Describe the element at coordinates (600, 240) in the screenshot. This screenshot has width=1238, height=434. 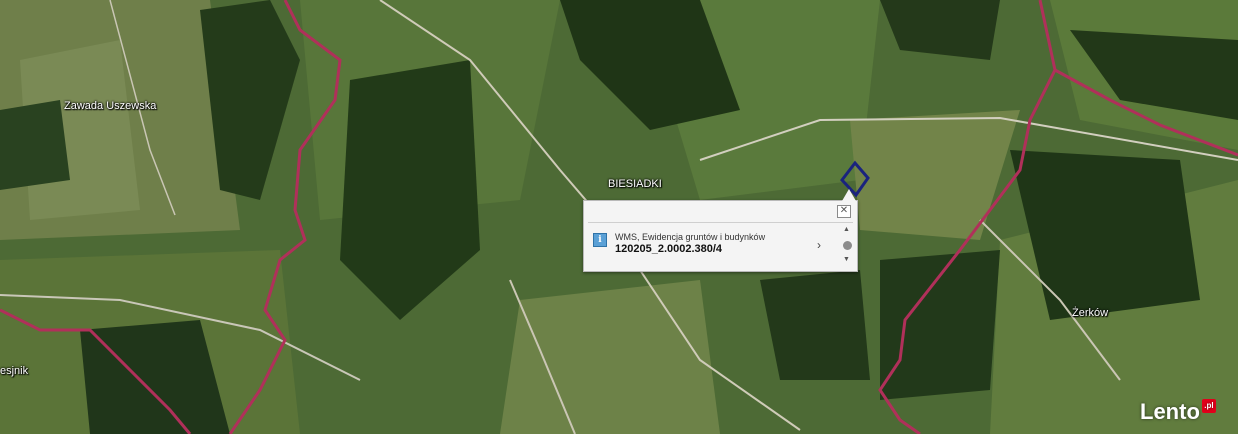
I see `info-icon: i` at that location.